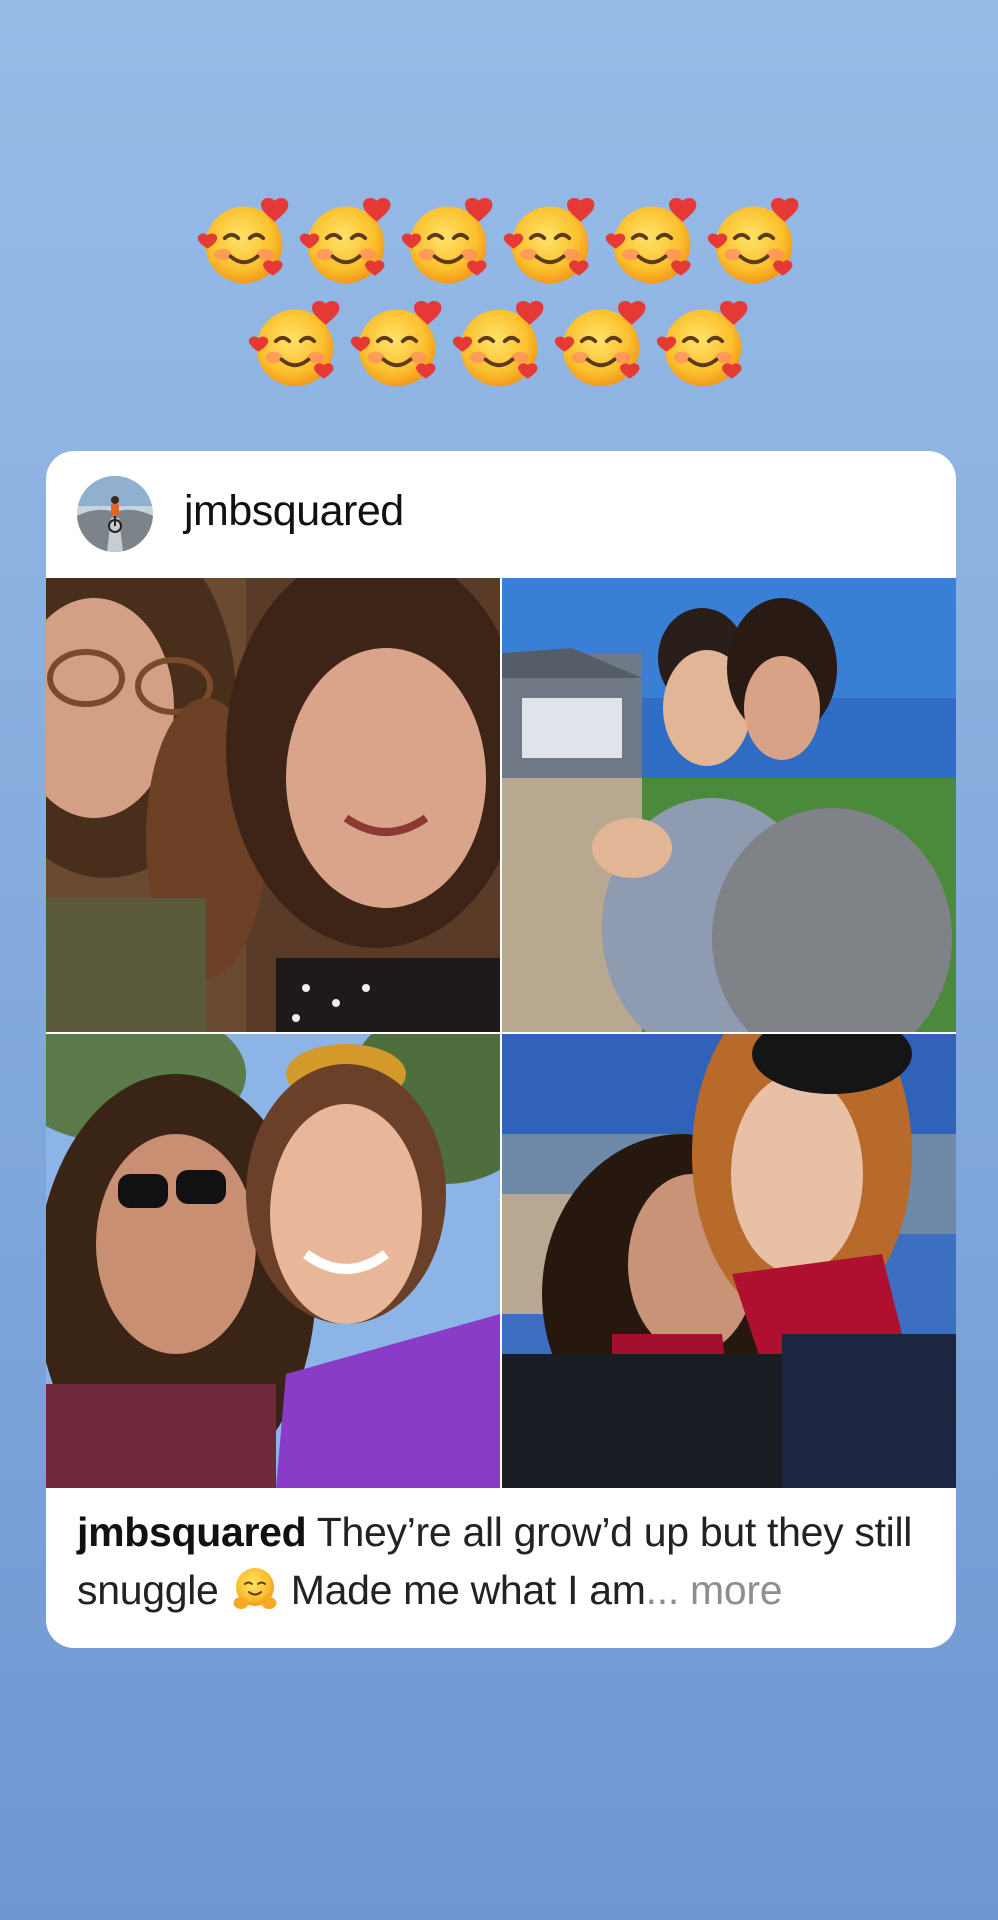  I want to click on photo-sunglasses-selfie, so click(273, 1261).